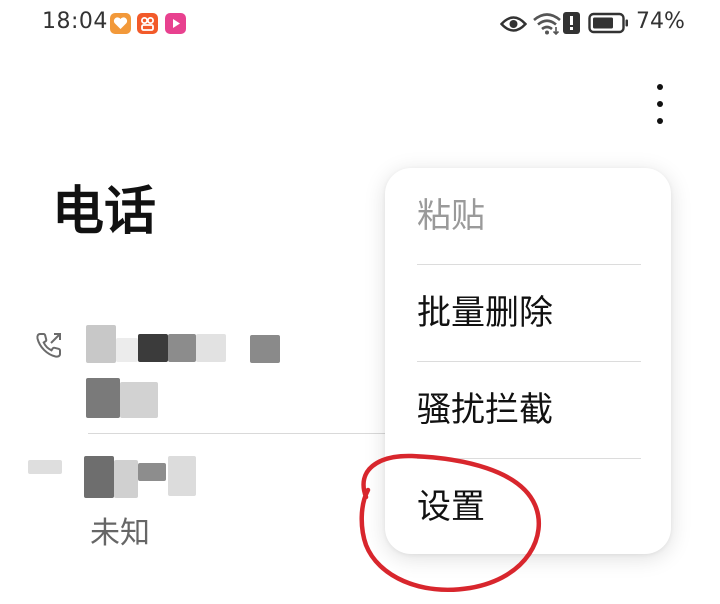  Describe the element at coordinates (547, 24) in the screenshot. I see `wifi-icon` at that location.